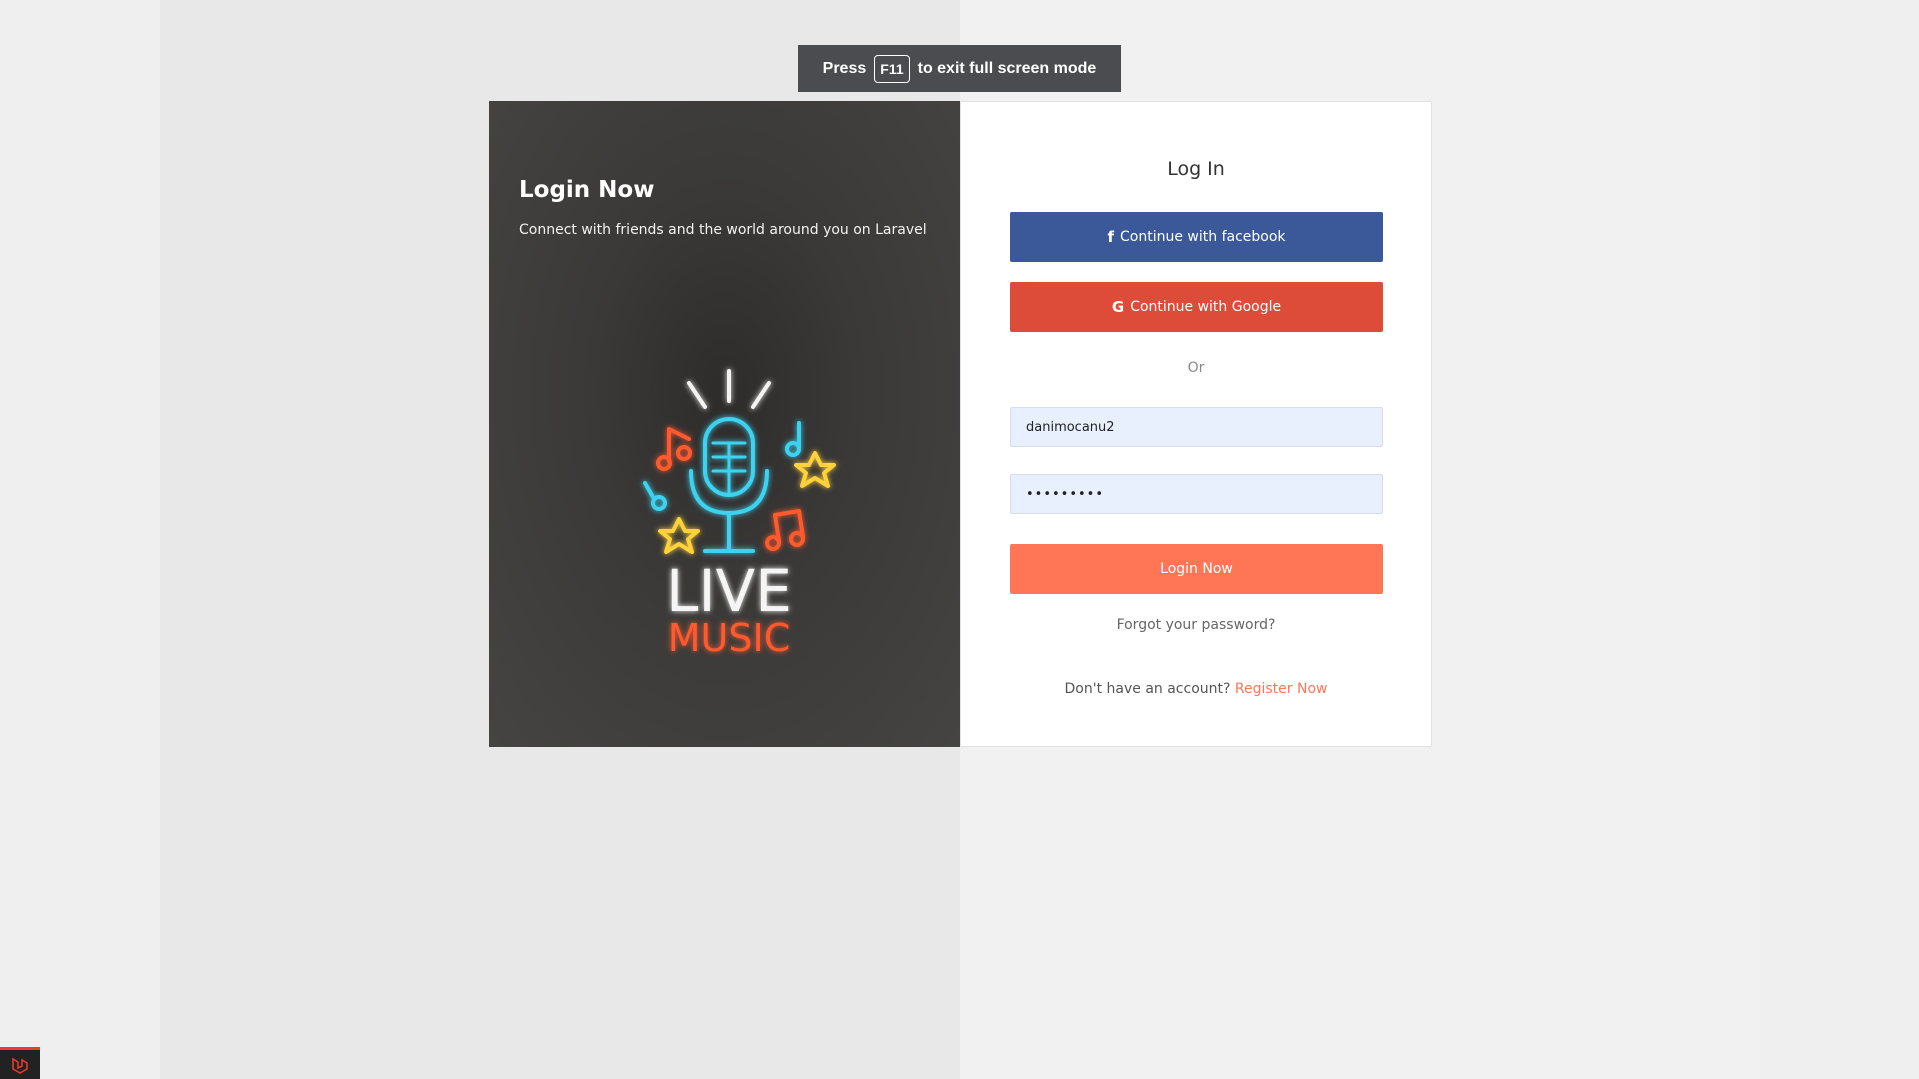 Image resolution: width=1919 pixels, height=1079 pixels. I want to click on logo-live-text: LIVE, so click(729, 591).